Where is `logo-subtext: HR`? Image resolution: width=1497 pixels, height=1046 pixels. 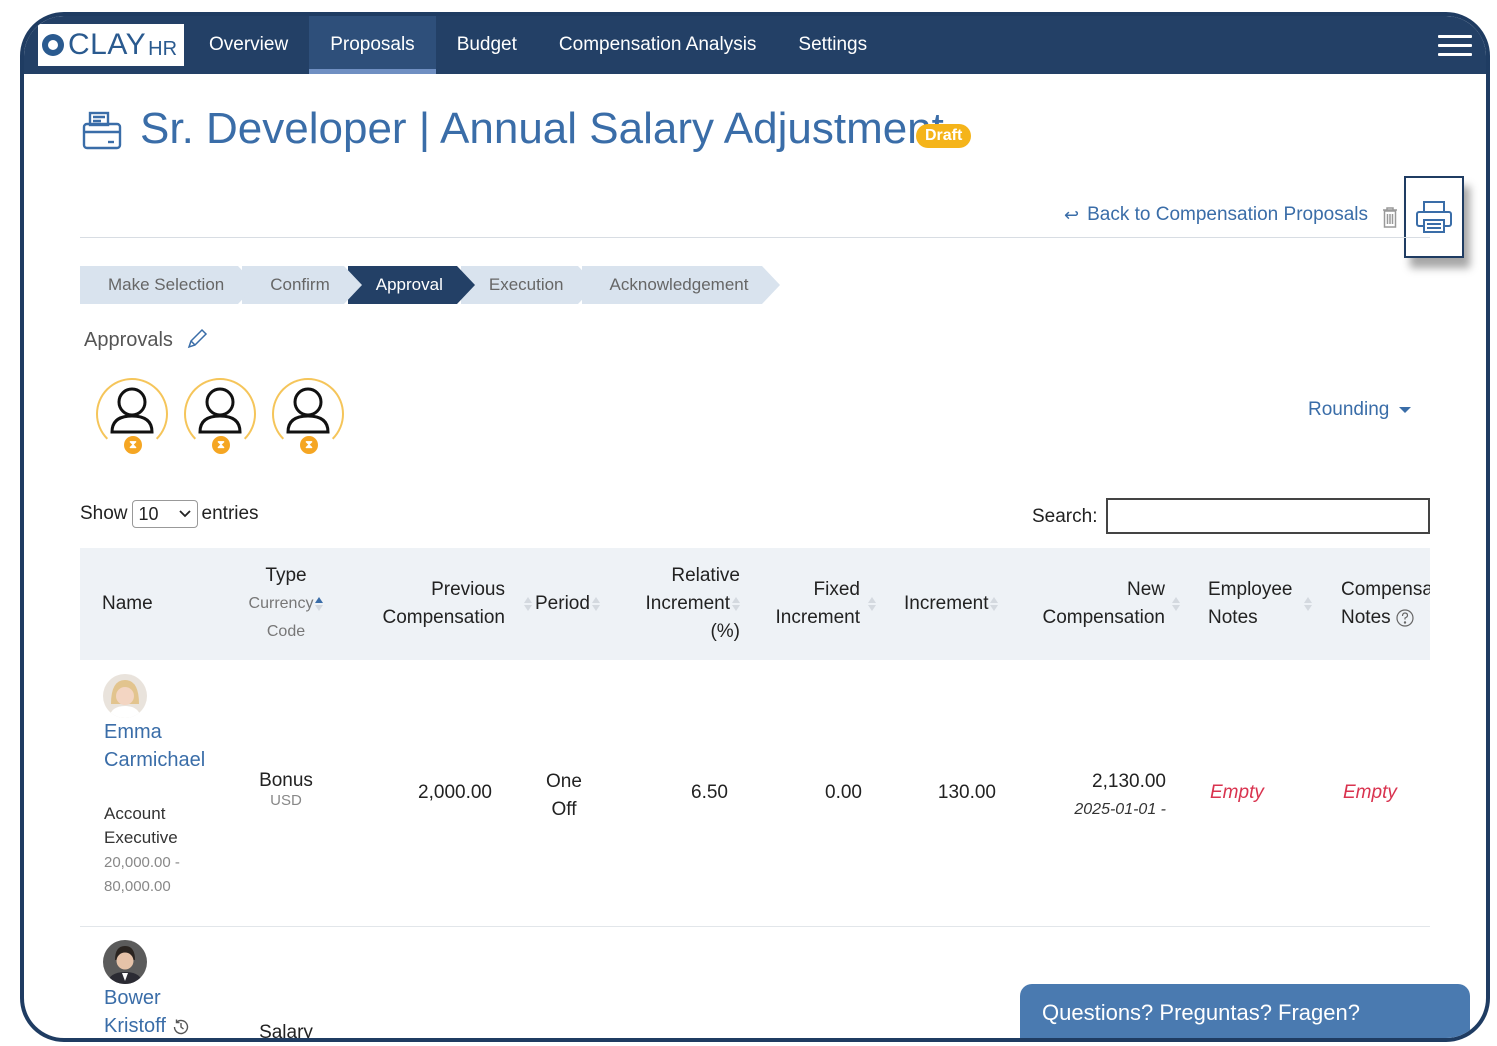 logo-subtext: HR is located at coordinates (163, 48).